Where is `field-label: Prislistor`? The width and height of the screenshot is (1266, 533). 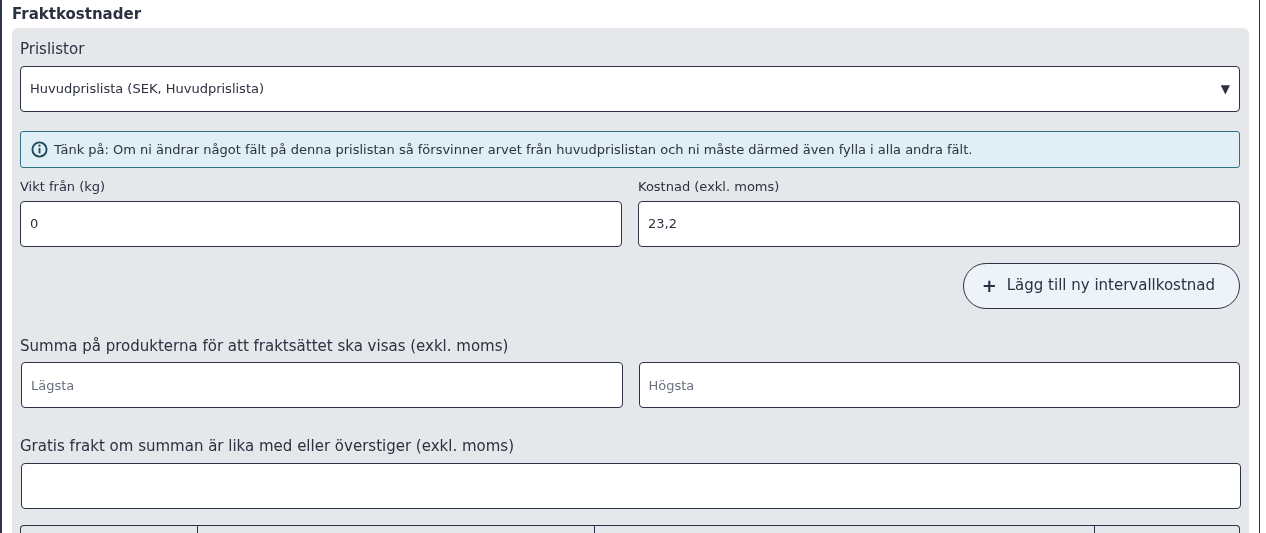 field-label: Prislistor is located at coordinates (53, 49).